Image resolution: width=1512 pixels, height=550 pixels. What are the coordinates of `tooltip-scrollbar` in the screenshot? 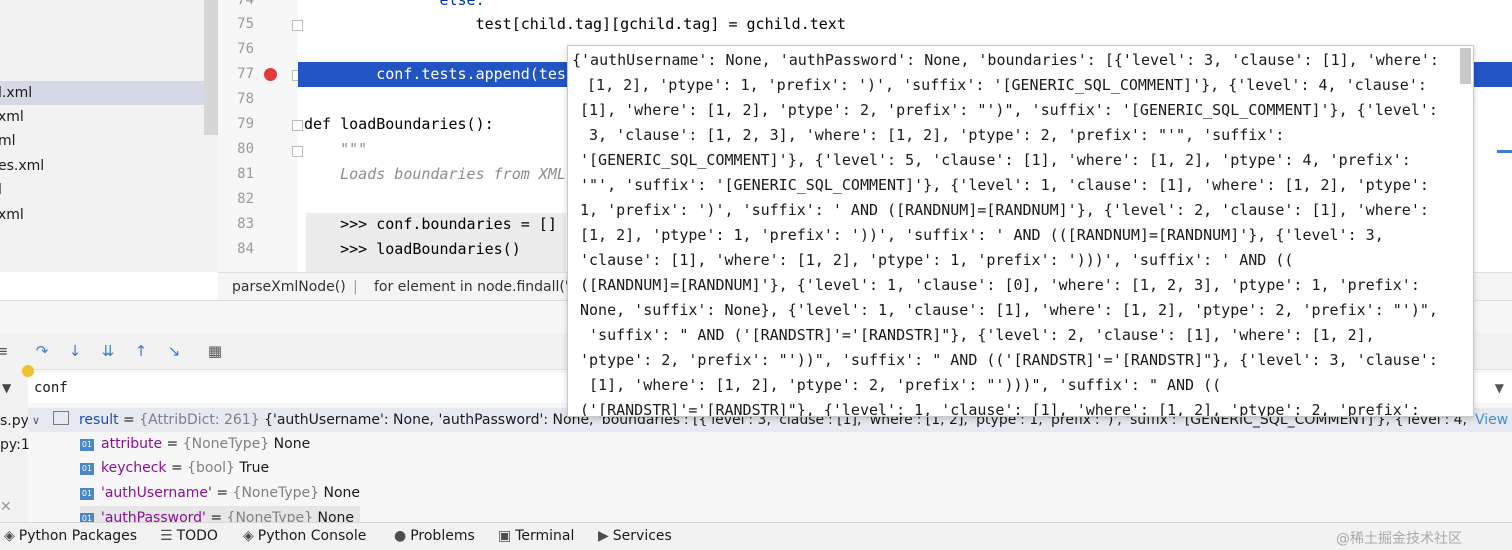 It's located at (1465, 66).